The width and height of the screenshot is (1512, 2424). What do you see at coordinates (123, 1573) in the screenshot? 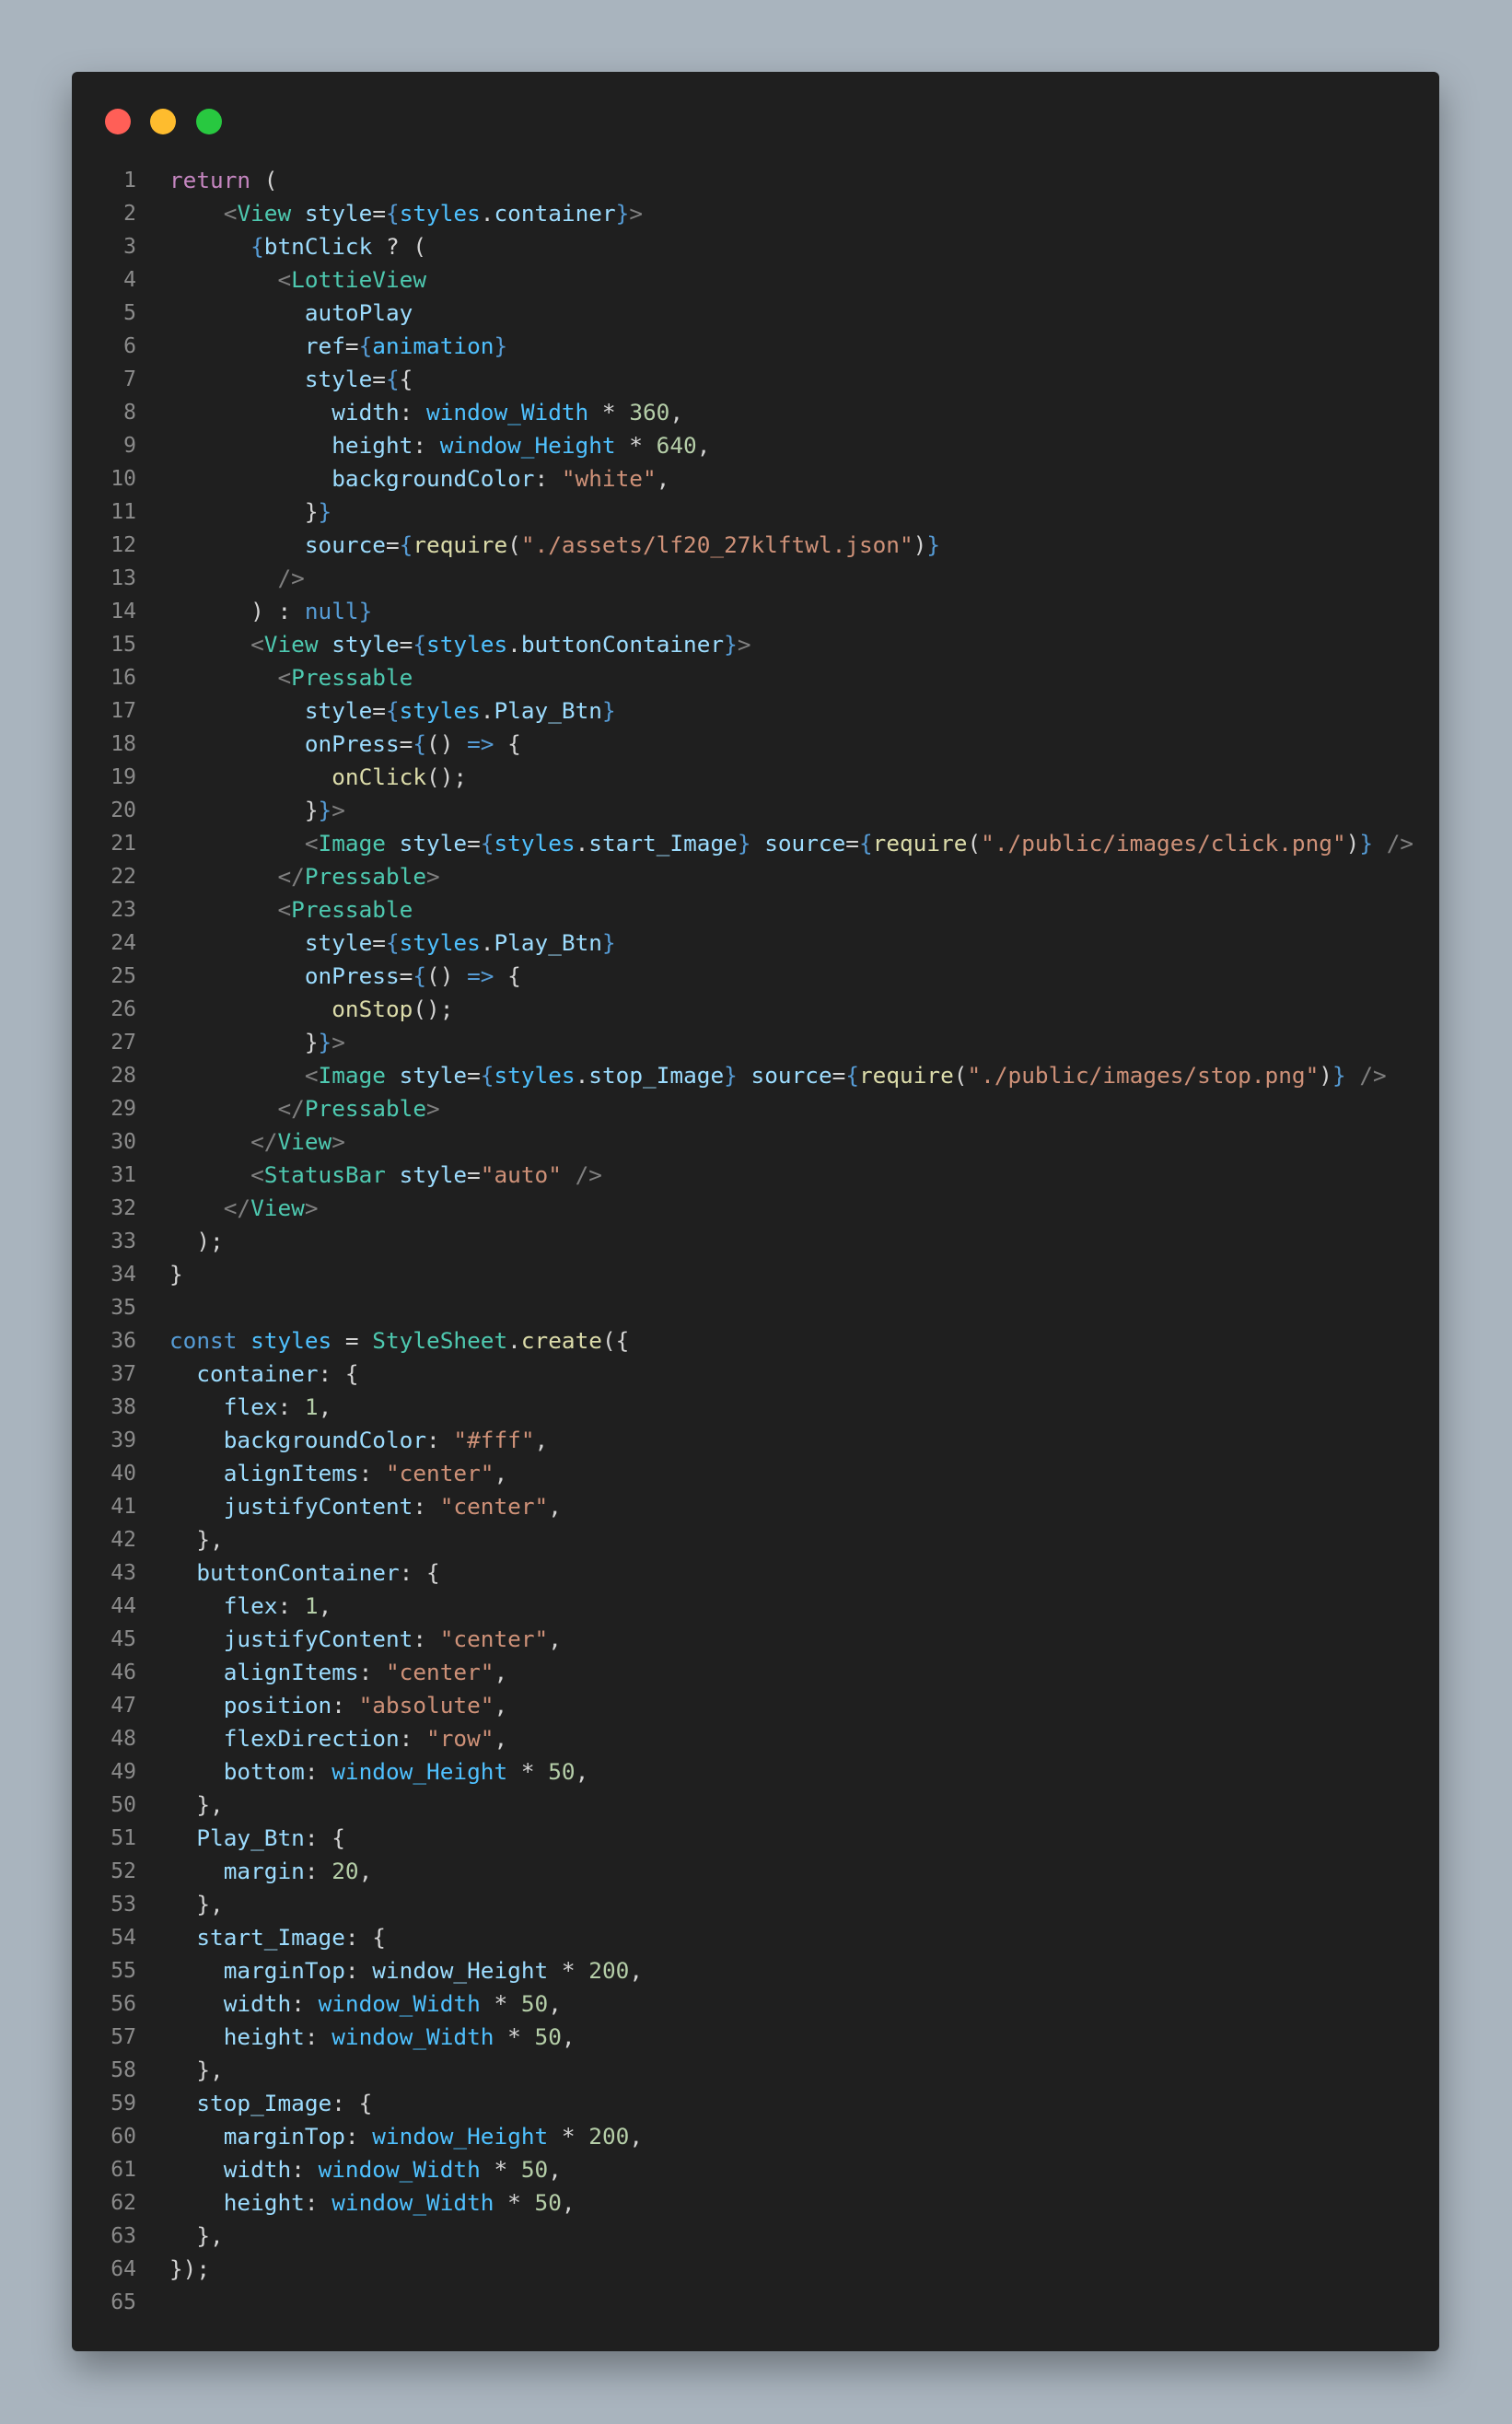
I see `line-number: 43` at bounding box center [123, 1573].